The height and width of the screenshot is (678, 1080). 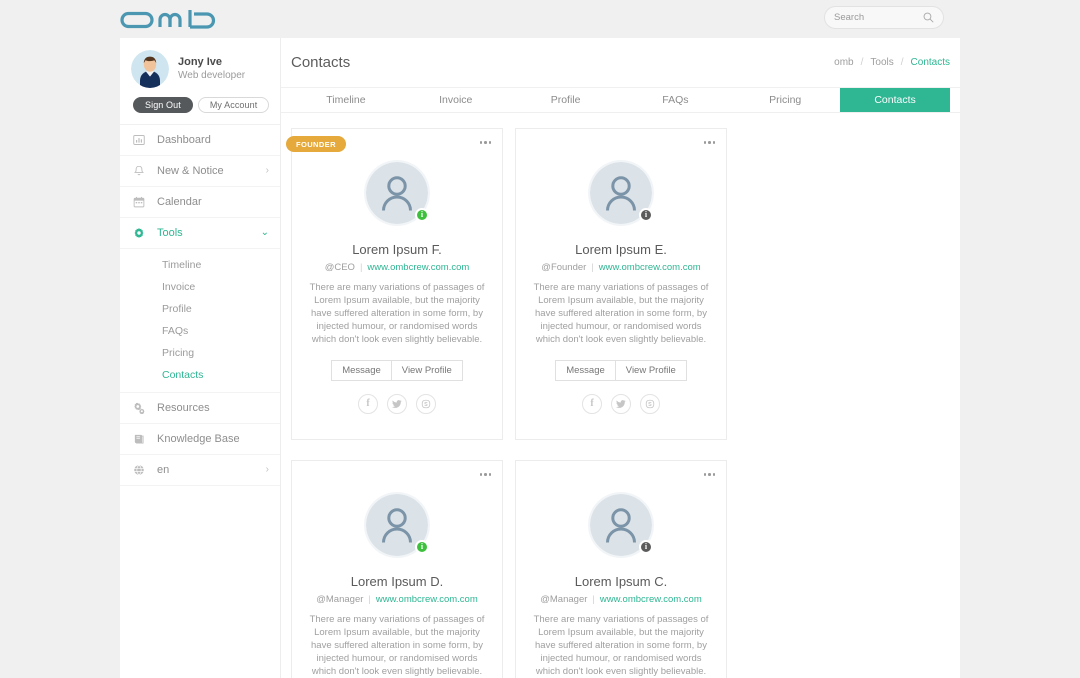 What do you see at coordinates (140, 408) in the screenshot?
I see `gears-icon` at bounding box center [140, 408].